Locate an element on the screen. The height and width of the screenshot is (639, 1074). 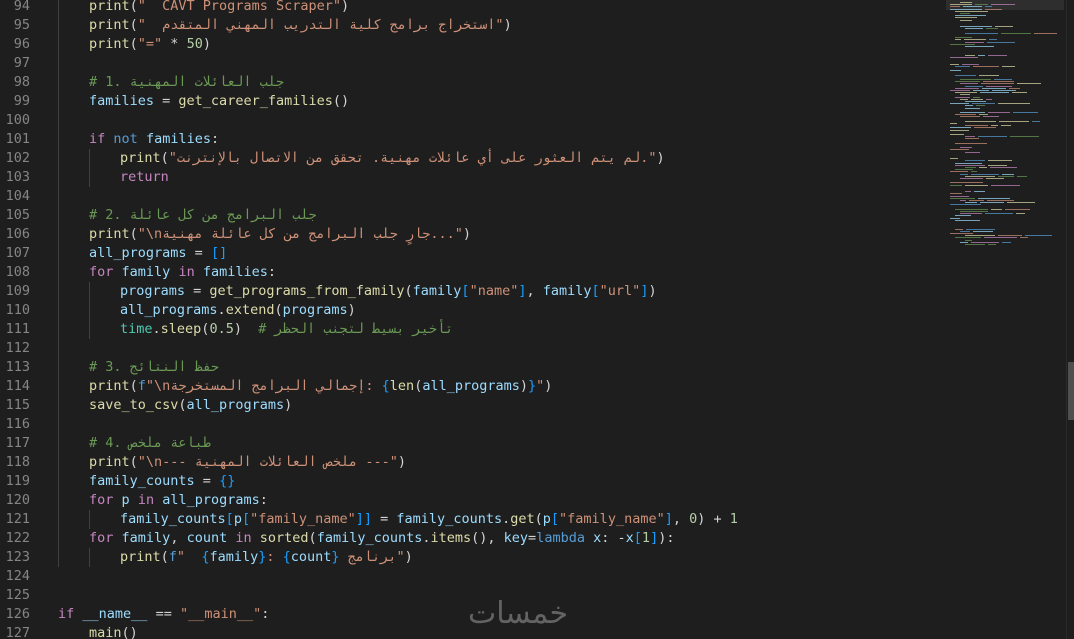
code-token: x is located at coordinates (629, 538).